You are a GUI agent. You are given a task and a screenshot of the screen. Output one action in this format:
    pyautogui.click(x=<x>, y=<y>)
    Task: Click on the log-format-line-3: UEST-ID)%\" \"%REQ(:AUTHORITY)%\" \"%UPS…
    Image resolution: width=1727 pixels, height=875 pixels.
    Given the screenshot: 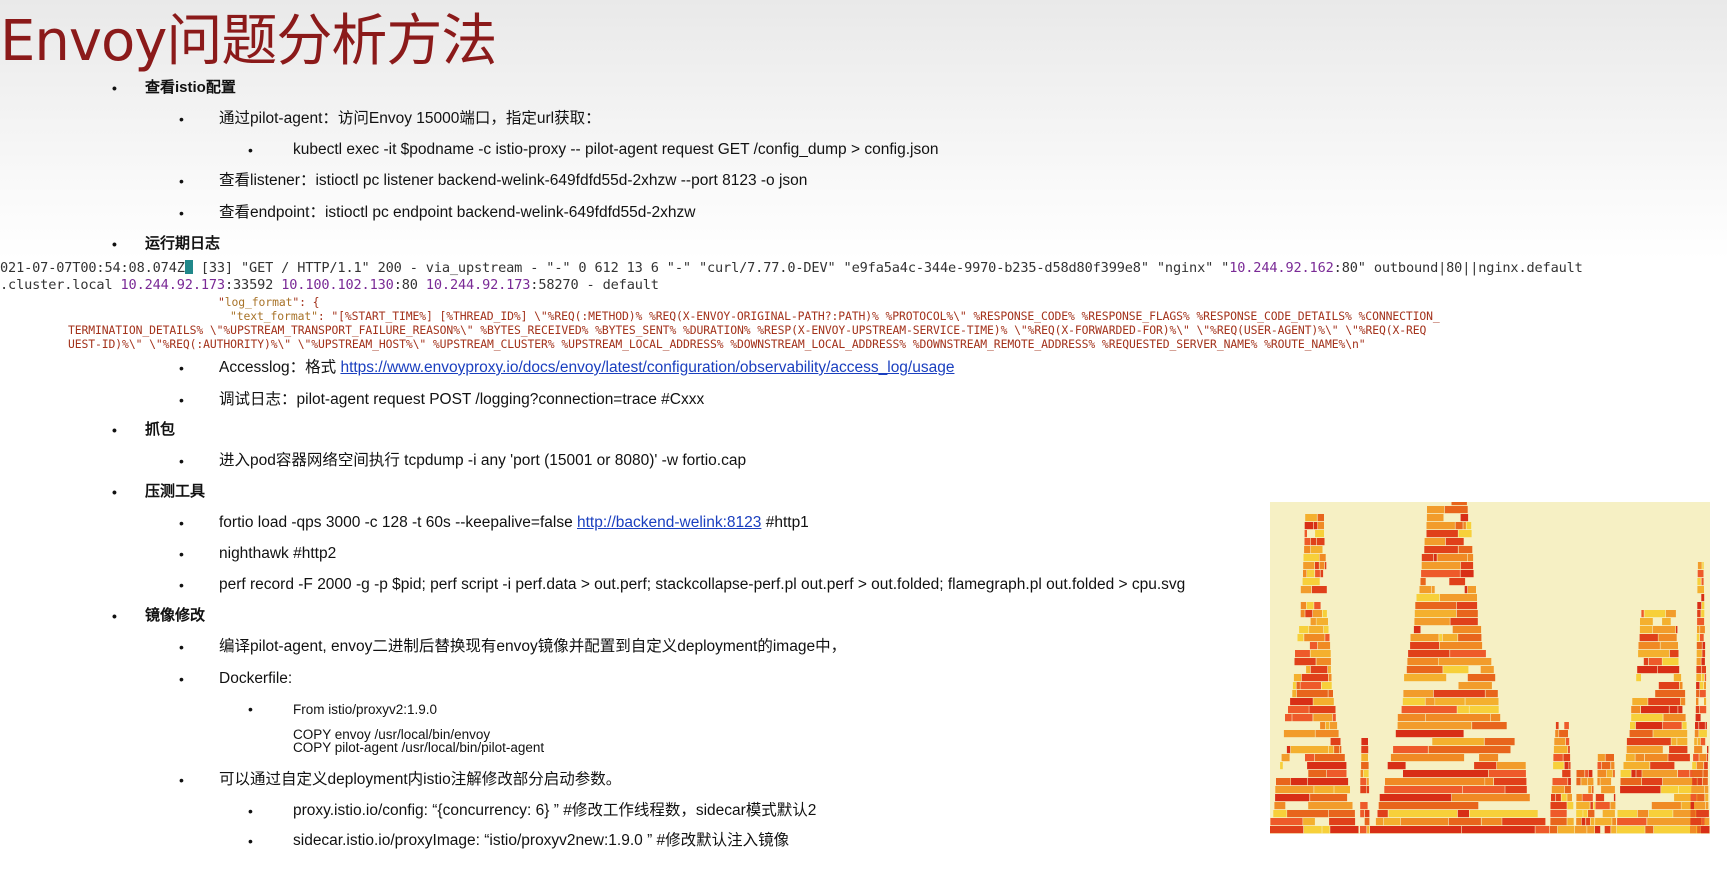 What is the action you would take?
    pyautogui.click(x=717, y=344)
    